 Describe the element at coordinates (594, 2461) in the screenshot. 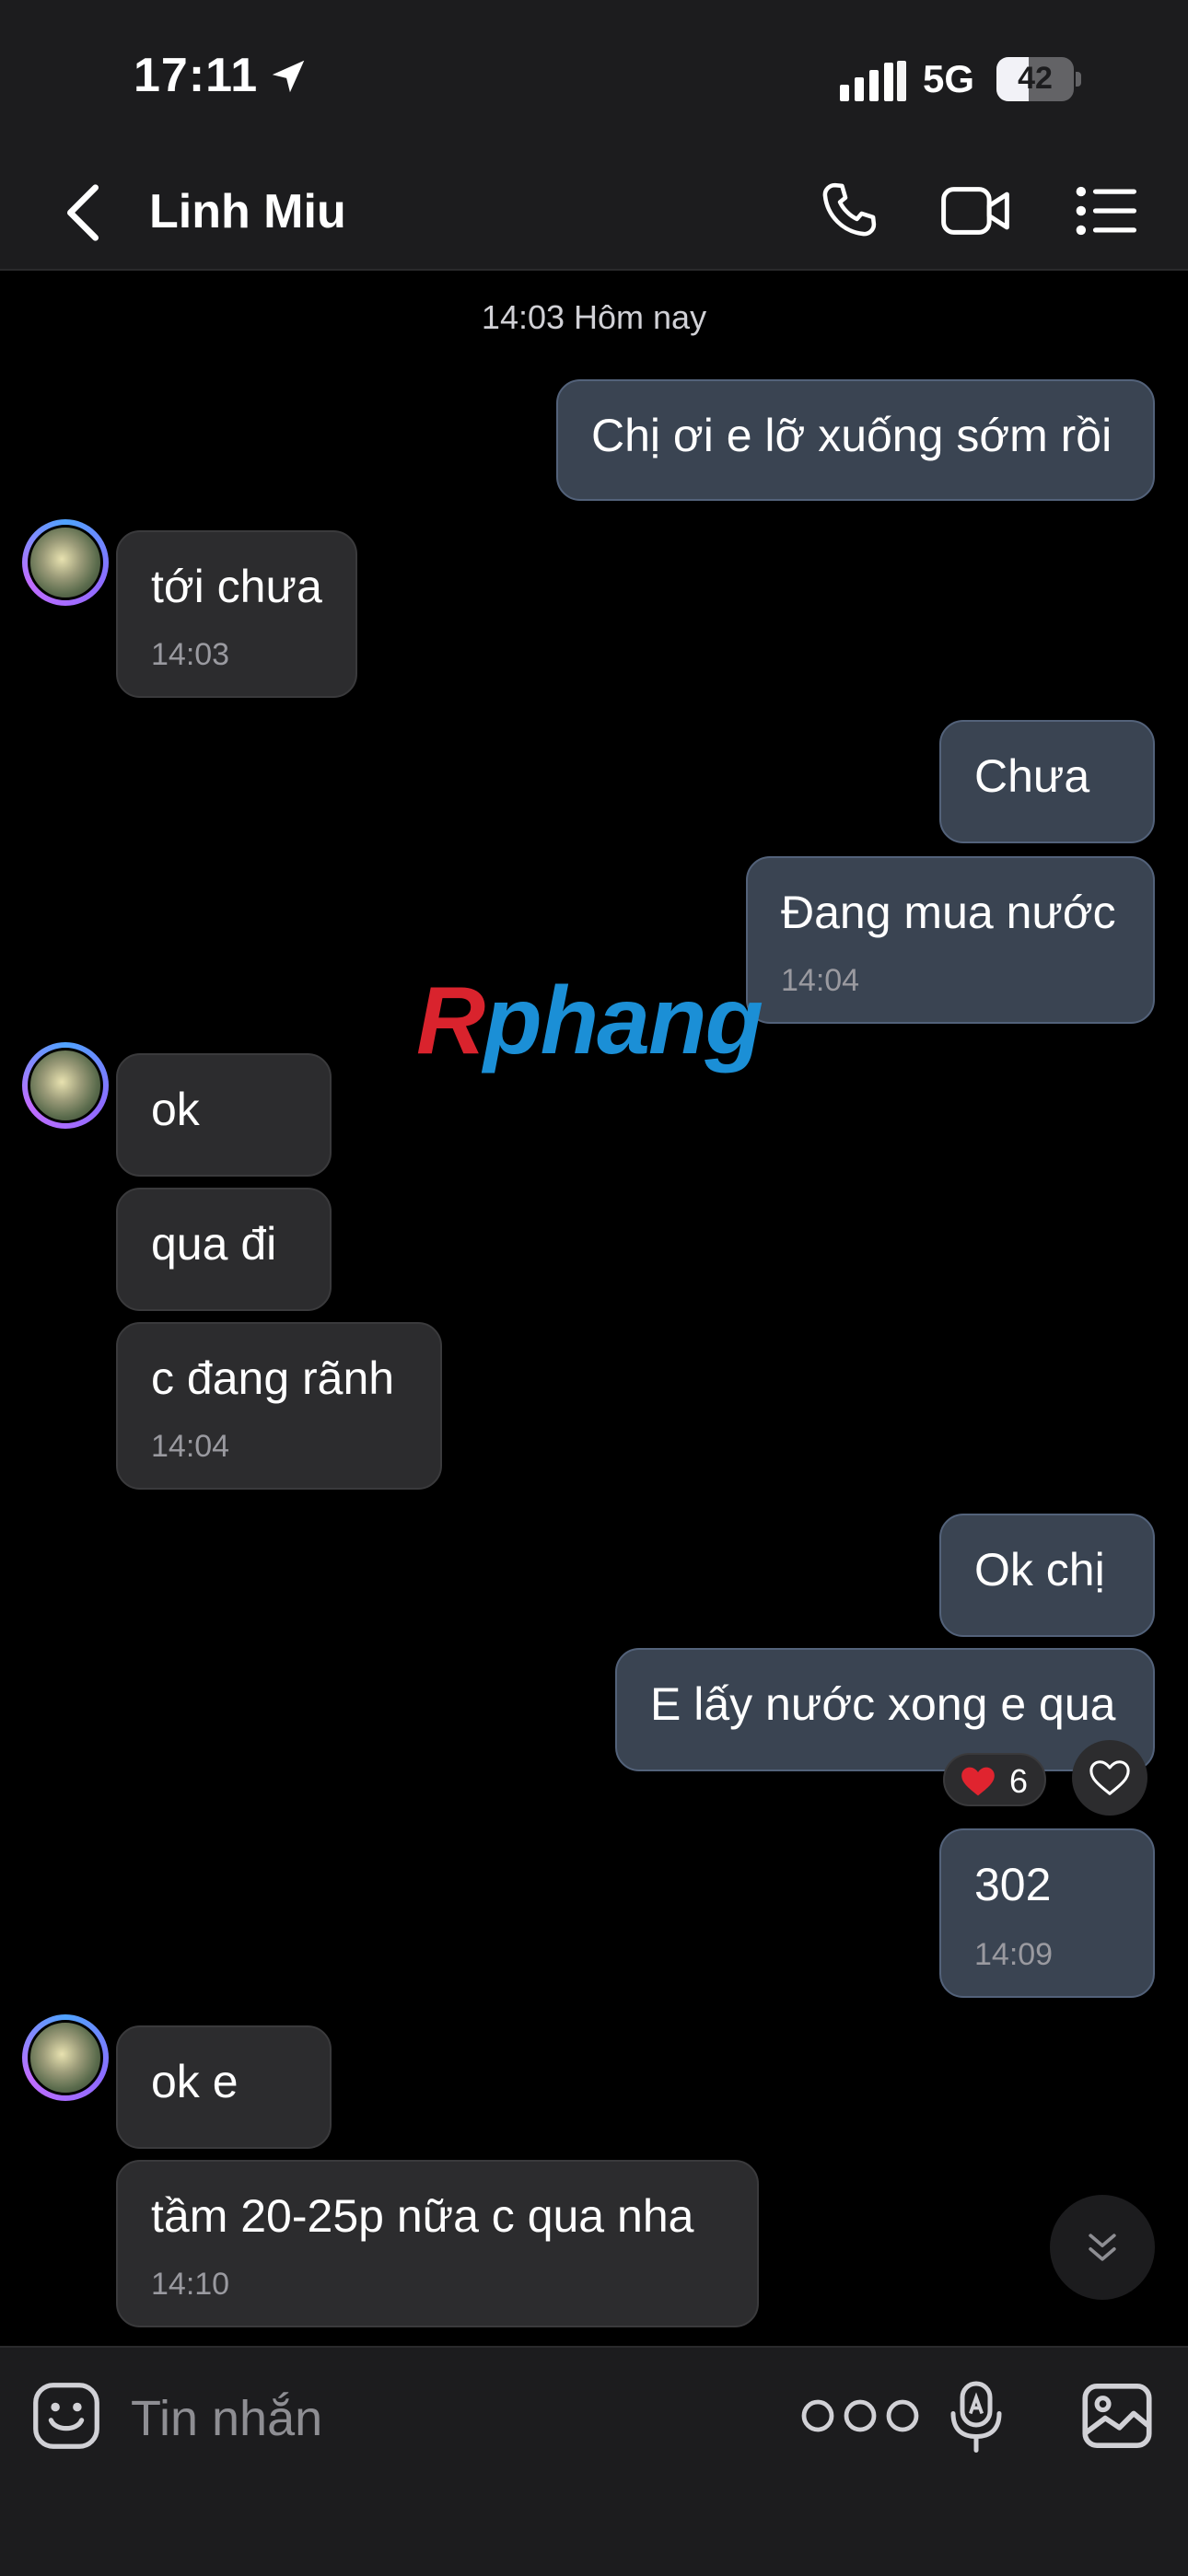

I see `message-composer` at that location.